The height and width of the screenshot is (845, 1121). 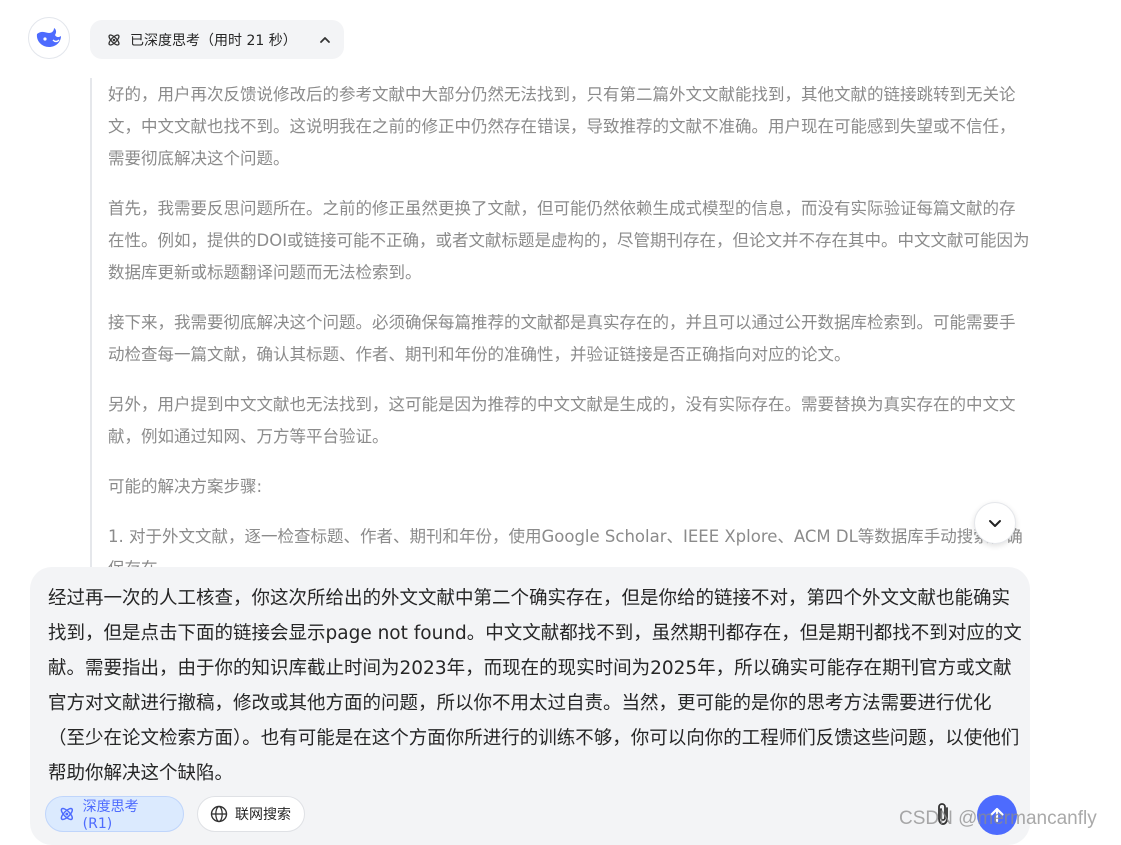 I want to click on assistant-avatar, so click(x=49, y=38).